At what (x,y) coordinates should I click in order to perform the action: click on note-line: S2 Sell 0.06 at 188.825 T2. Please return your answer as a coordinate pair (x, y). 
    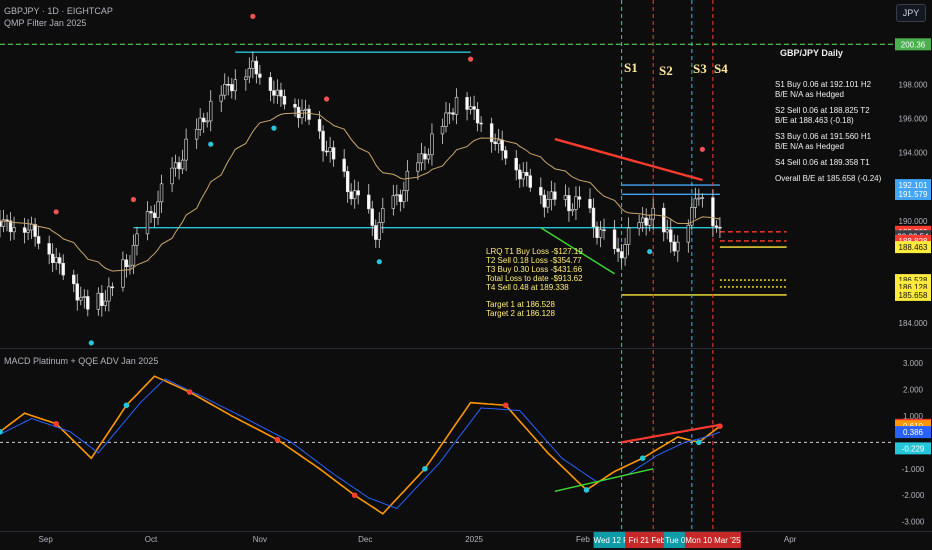
    Looking at the image, I should click on (822, 110).